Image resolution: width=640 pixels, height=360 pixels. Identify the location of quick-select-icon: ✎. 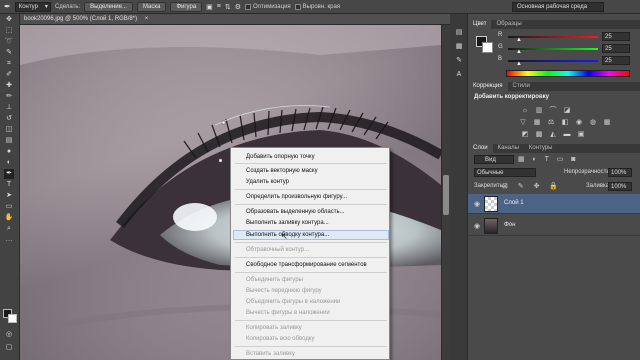
(9, 53).